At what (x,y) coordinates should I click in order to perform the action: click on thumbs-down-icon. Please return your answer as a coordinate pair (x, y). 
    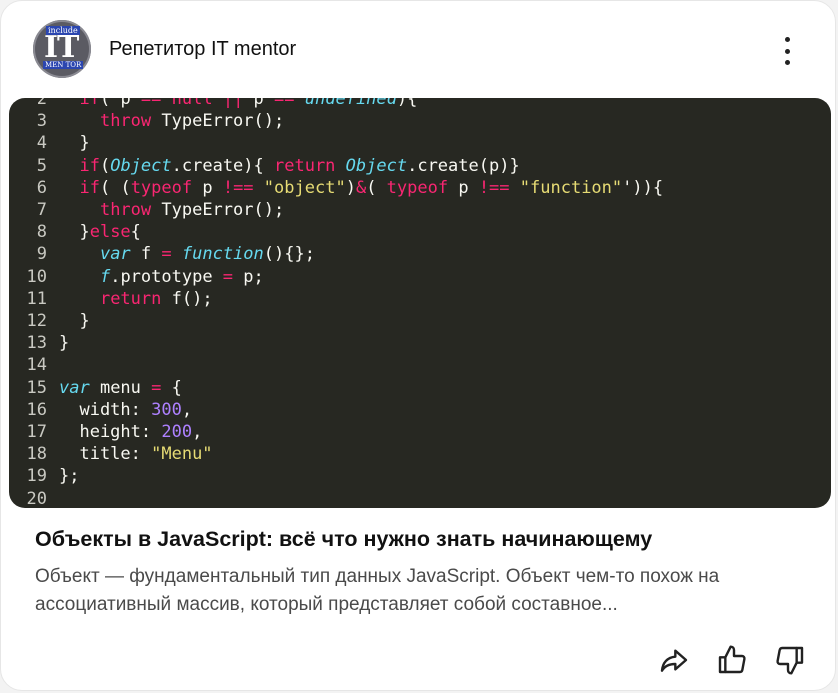
    Looking at the image, I should click on (790, 660).